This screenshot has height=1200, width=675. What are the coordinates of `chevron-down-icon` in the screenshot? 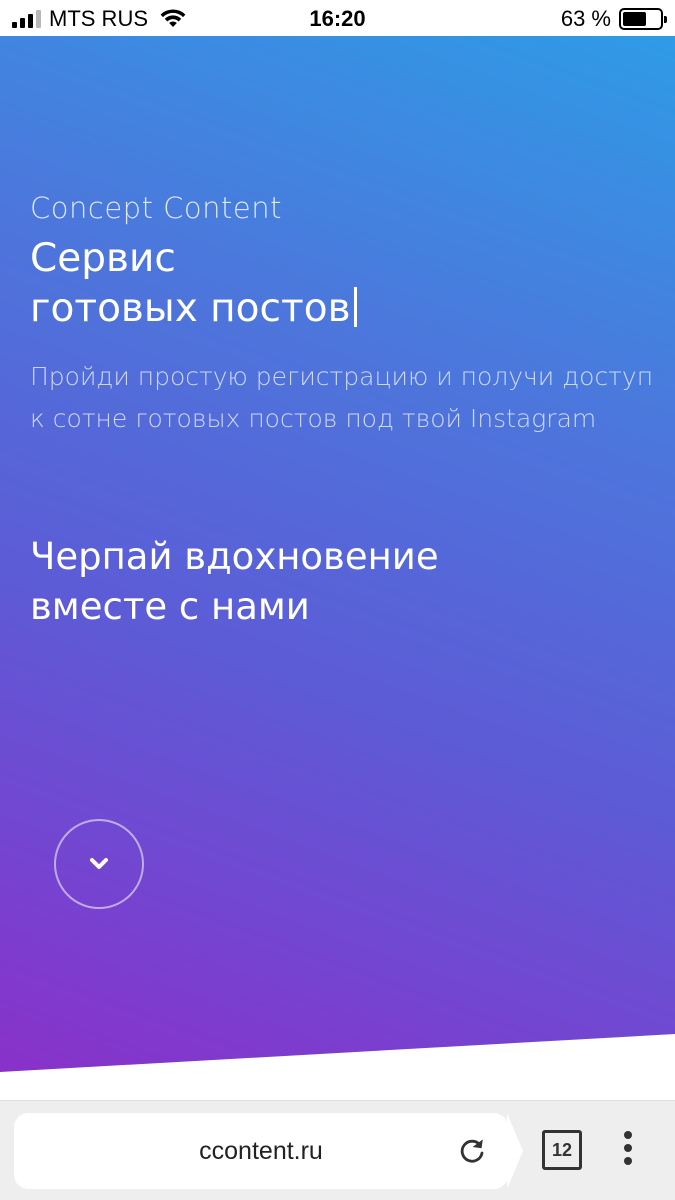 It's located at (99, 863).